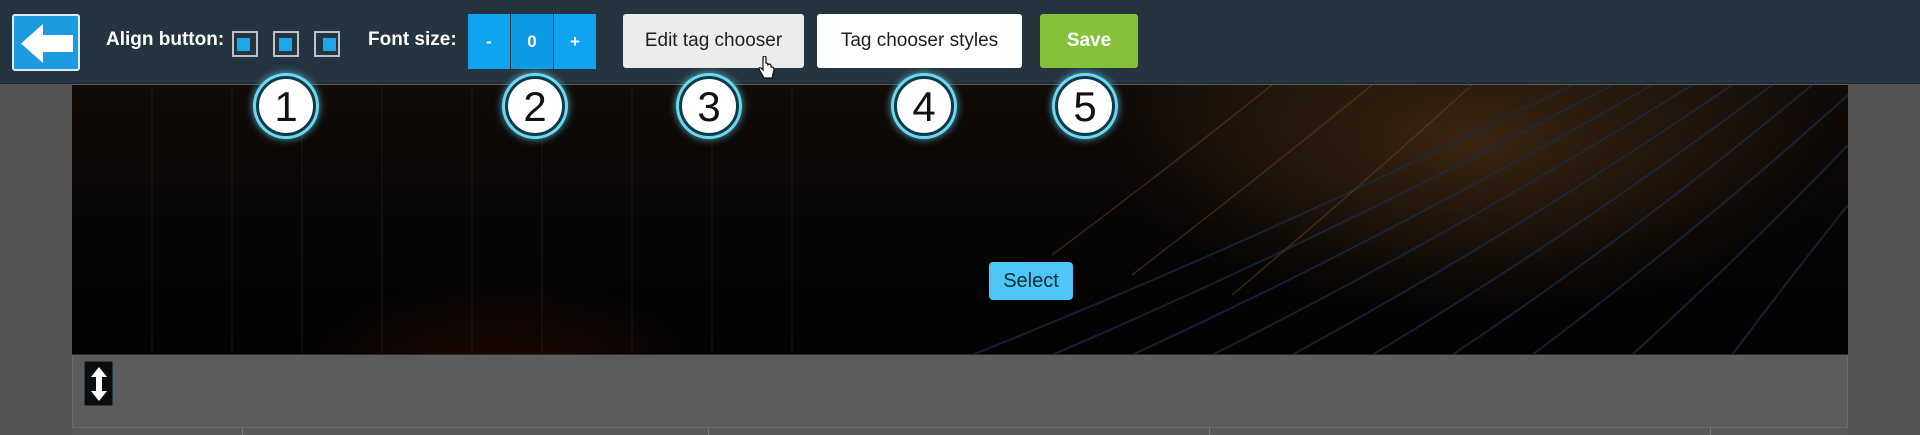 This screenshot has height=435, width=1920. Describe the element at coordinates (1031, 281) in the screenshot. I see `select-button: Select` at that location.